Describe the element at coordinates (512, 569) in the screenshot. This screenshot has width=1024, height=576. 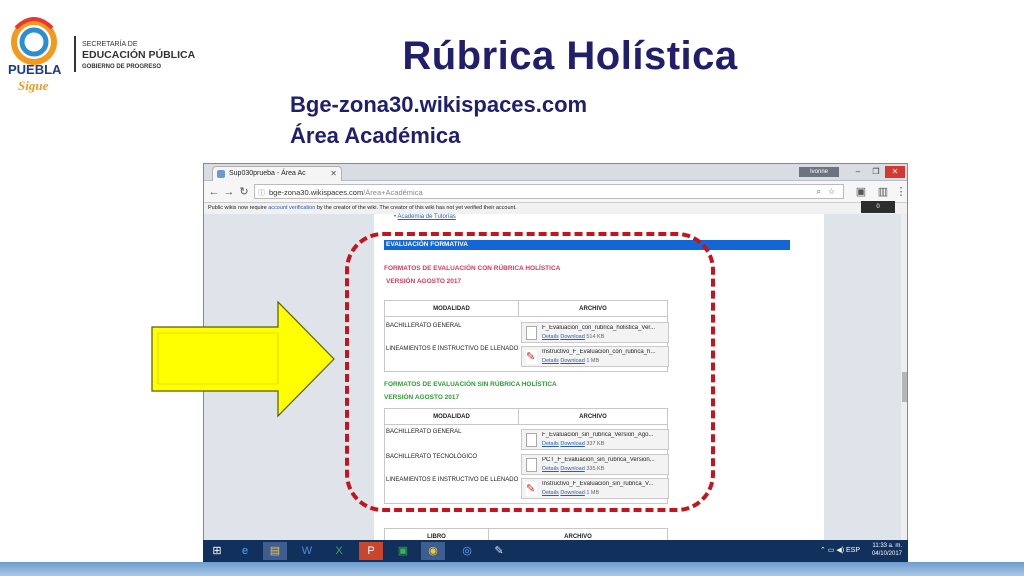
I see `slide-footer-bar` at that location.